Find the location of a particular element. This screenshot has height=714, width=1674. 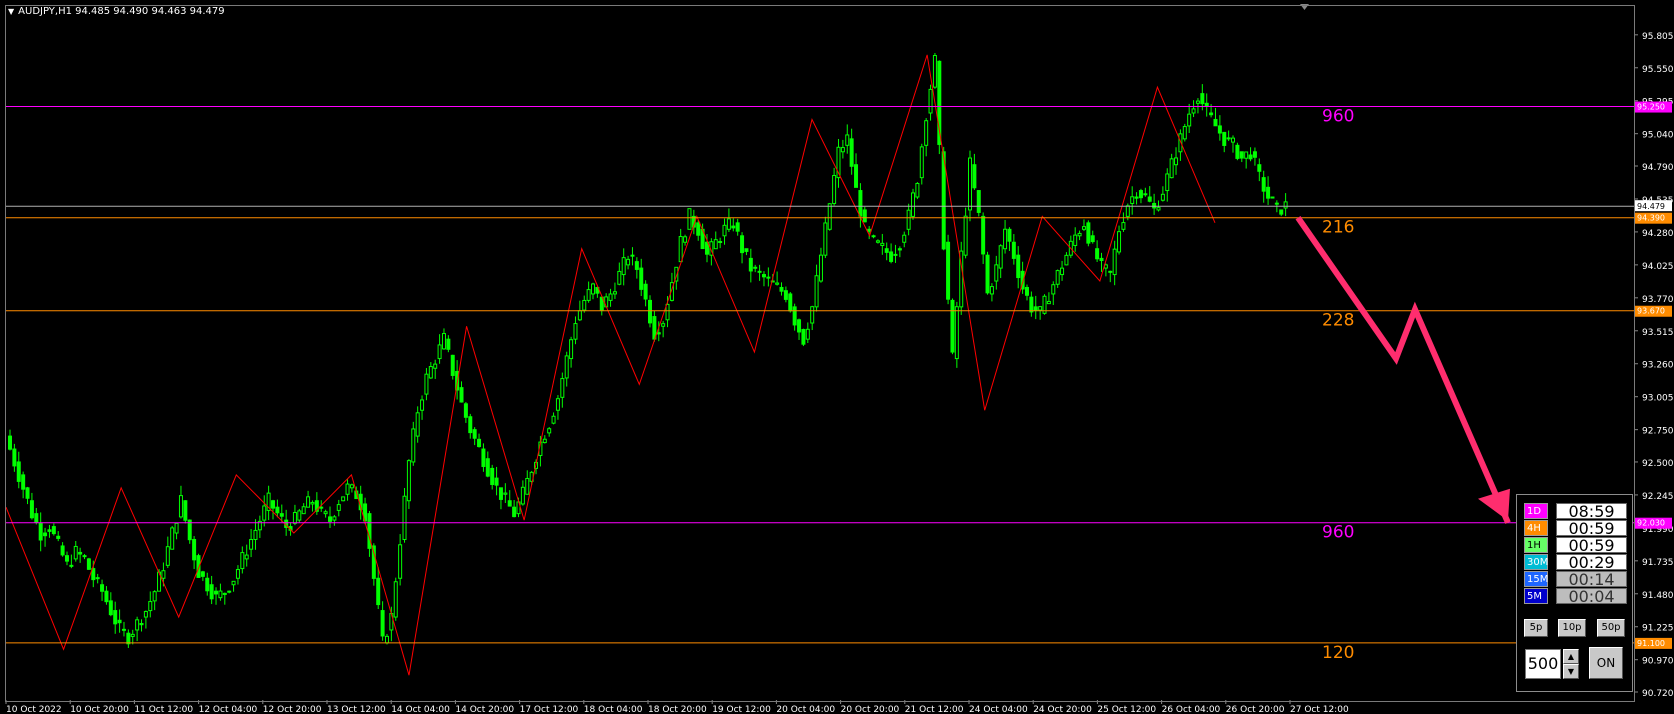

x-tick-label: 14 Oct 04:00 is located at coordinates (420, 709).